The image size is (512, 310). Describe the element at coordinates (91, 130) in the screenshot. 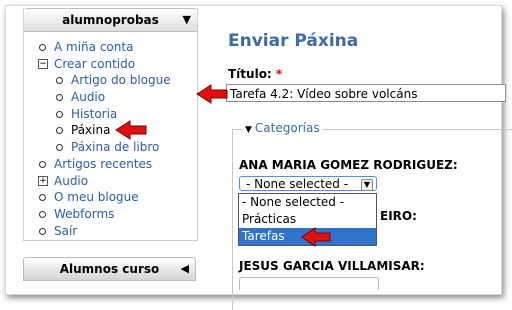

I see `sidebar-item-label: Páxina` at that location.